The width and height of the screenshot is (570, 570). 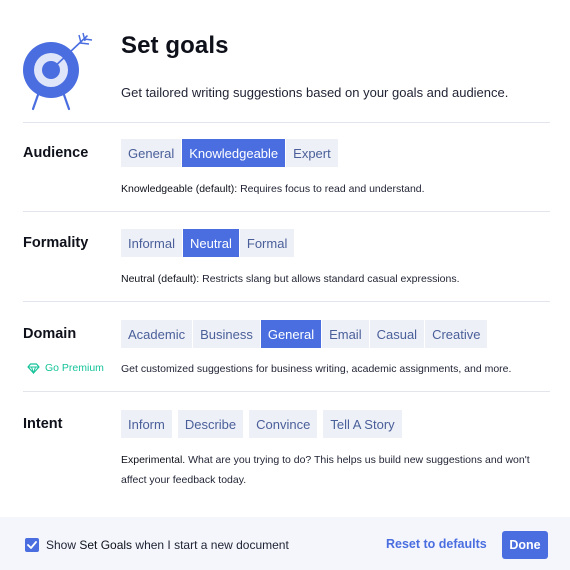 I want to click on domain-option-academic: Academic, so click(x=157, y=334).